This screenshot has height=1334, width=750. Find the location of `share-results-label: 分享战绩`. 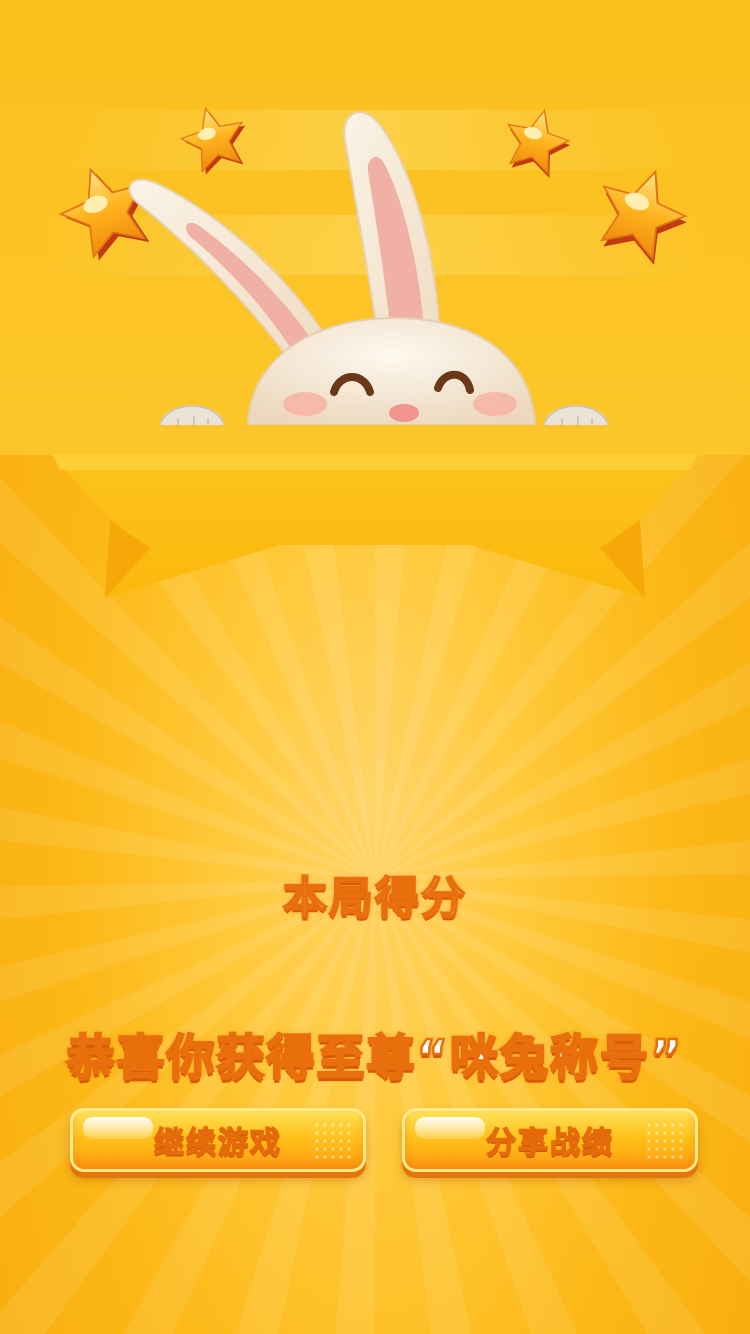

share-results-label: 分享战绩 is located at coordinates (549, 1143).